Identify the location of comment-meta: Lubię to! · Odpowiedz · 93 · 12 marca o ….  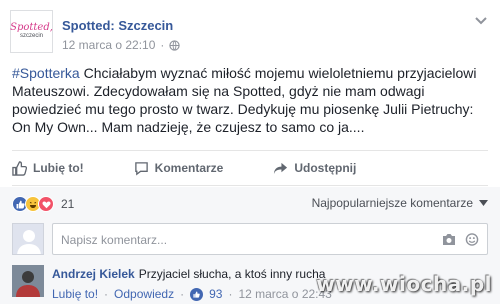
(192, 294).